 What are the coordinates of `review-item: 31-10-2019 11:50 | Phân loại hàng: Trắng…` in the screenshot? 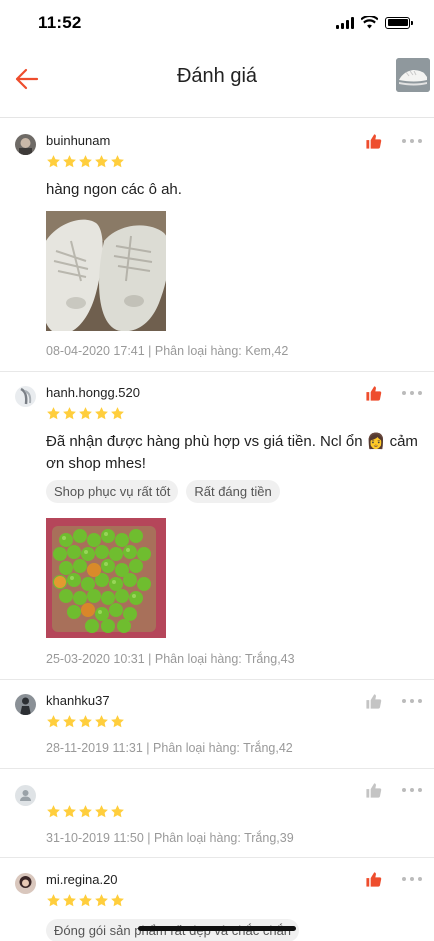 It's located at (217, 813).